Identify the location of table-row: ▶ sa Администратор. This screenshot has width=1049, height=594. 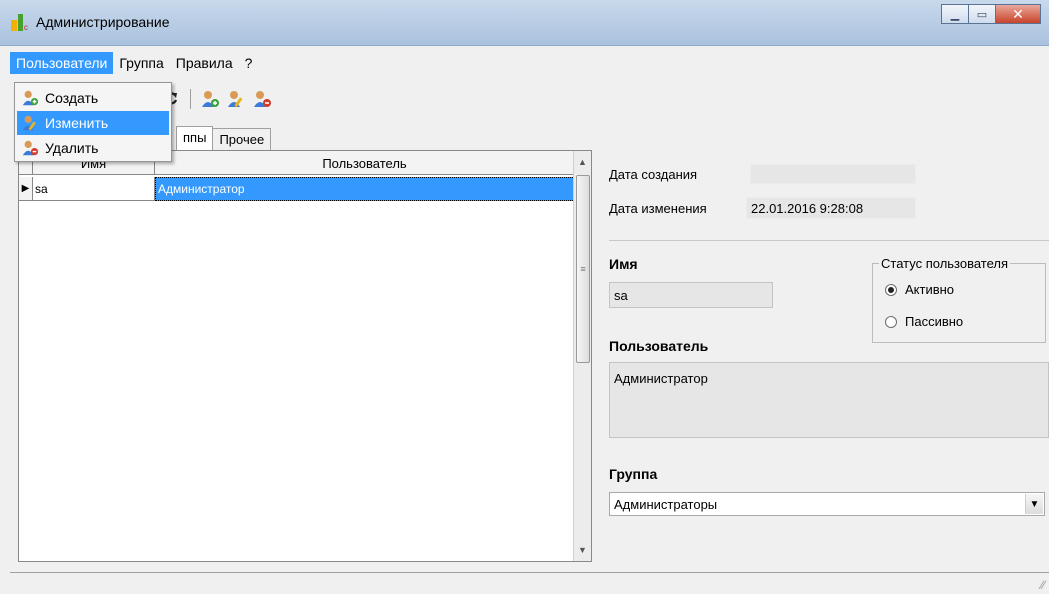
(297, 189).